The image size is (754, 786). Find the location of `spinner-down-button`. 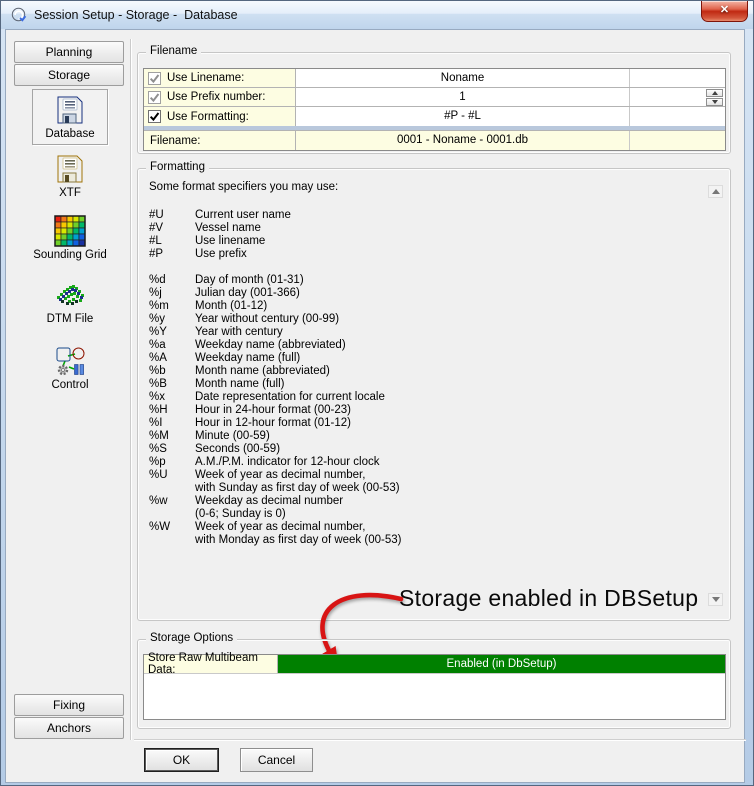

spinner-down-button is located at coordinates (714, 102).